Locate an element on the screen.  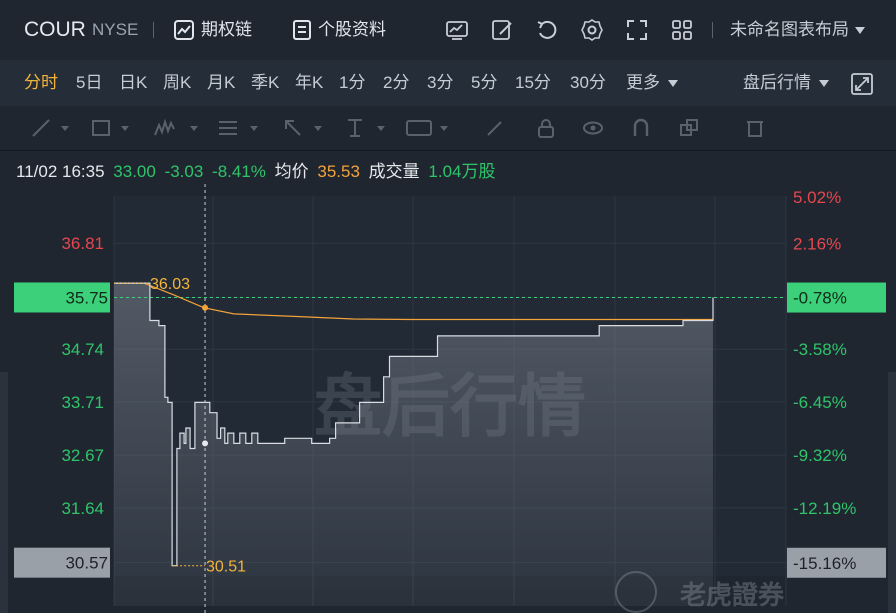
bottom-price-tick: 30.57 is located at coordinates (86, 563).